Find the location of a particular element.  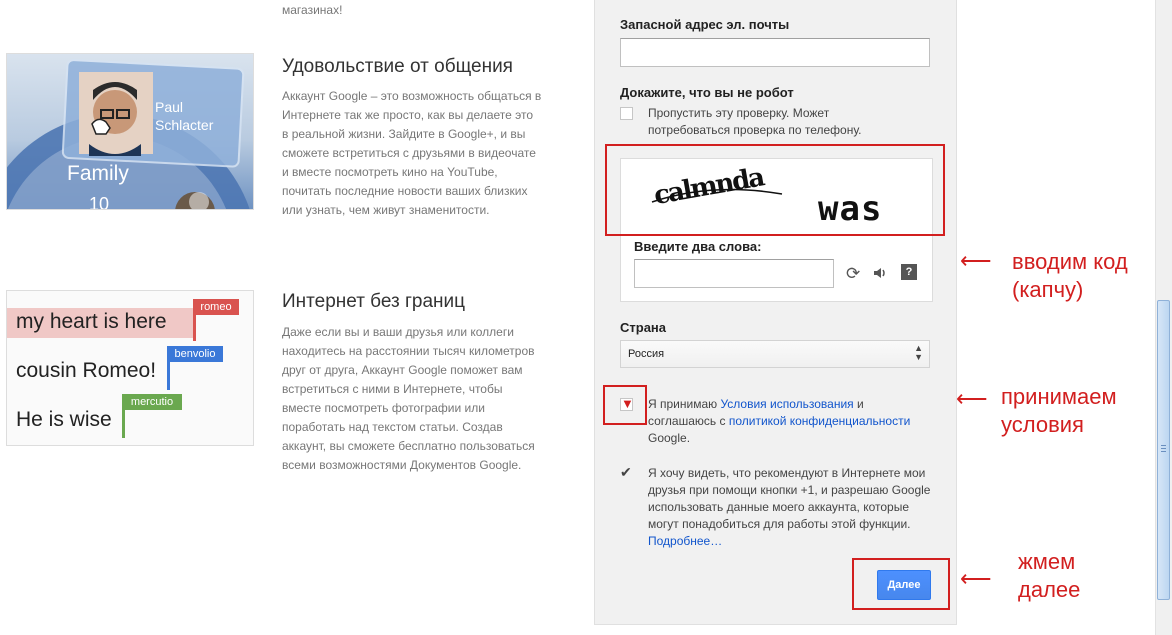

comment-line-3: He is wise is located at coordinates (64, 419).